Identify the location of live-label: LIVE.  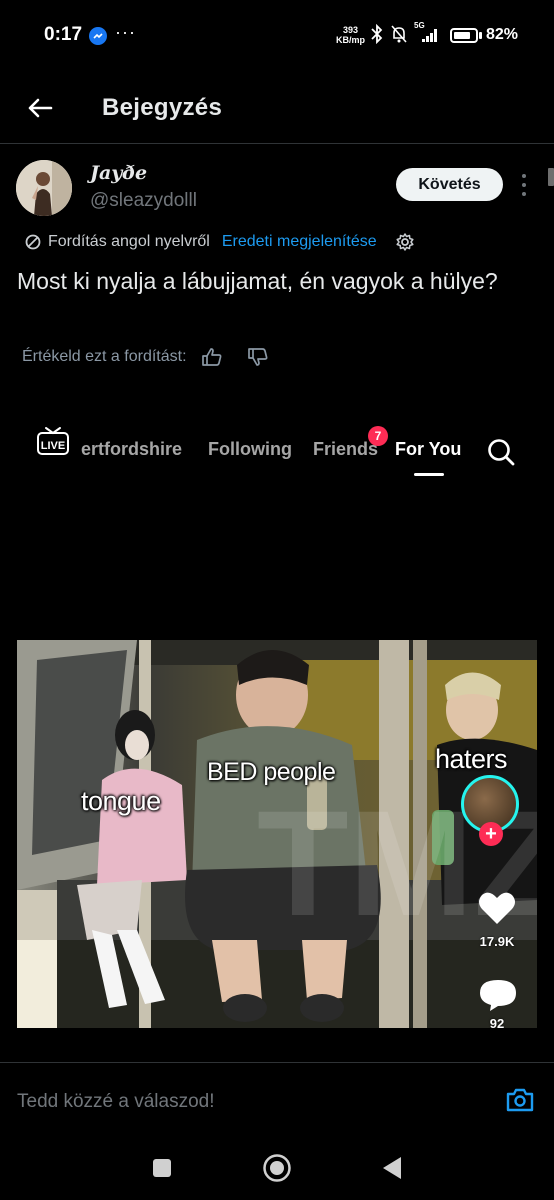
(53, 446).